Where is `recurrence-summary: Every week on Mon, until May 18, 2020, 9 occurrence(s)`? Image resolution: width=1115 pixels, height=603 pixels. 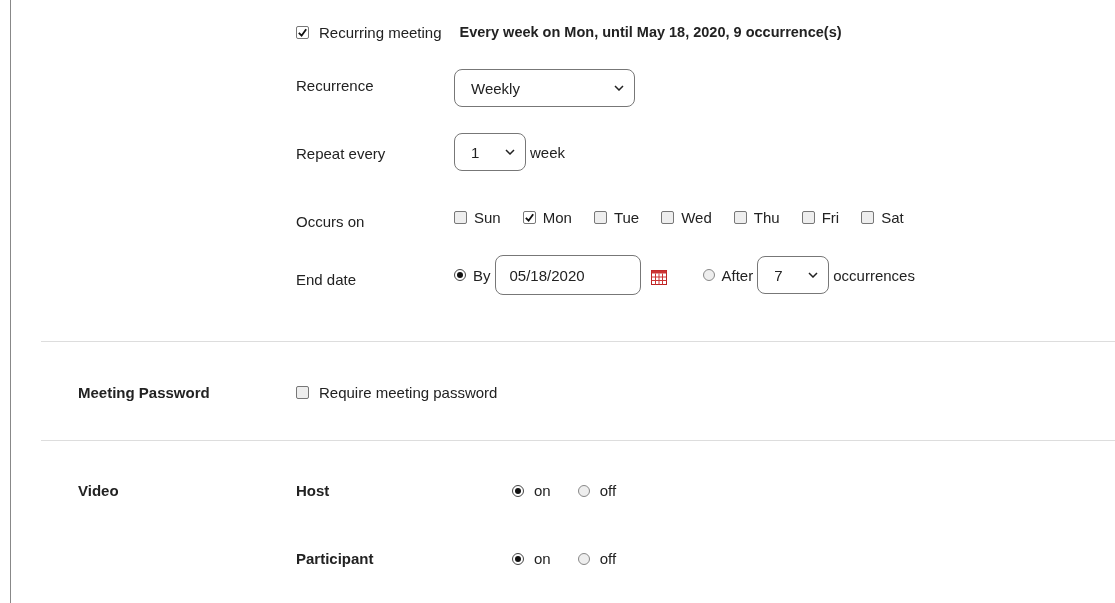
recurrence-summary: Every week on Mon, until May 18, 2020, 9 occurrence(s) is located at coordinates (650, 32).